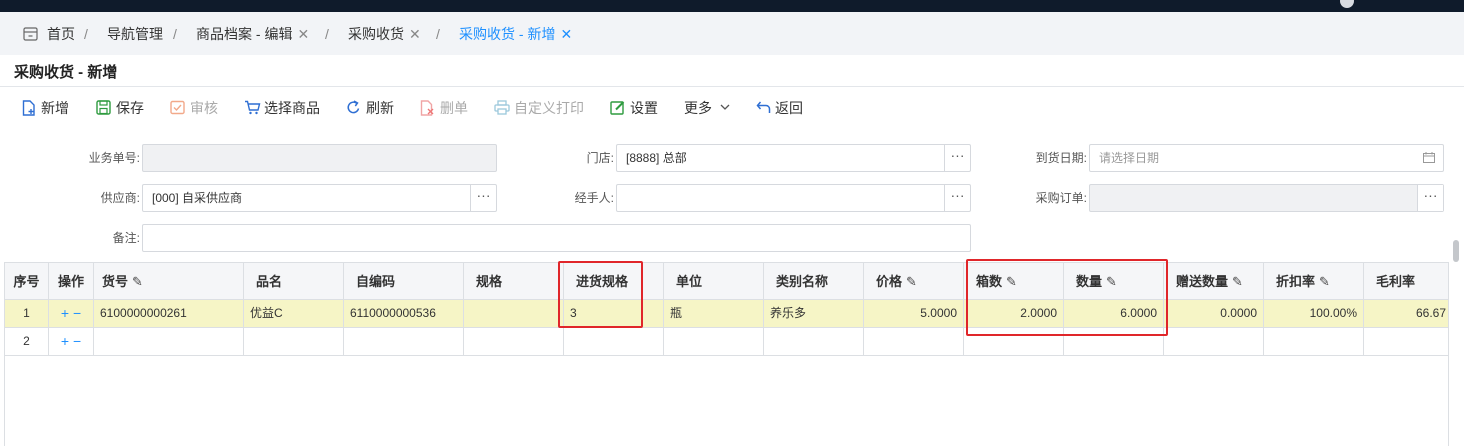  I want to click on store-label: 门店:, so click(600, 158).